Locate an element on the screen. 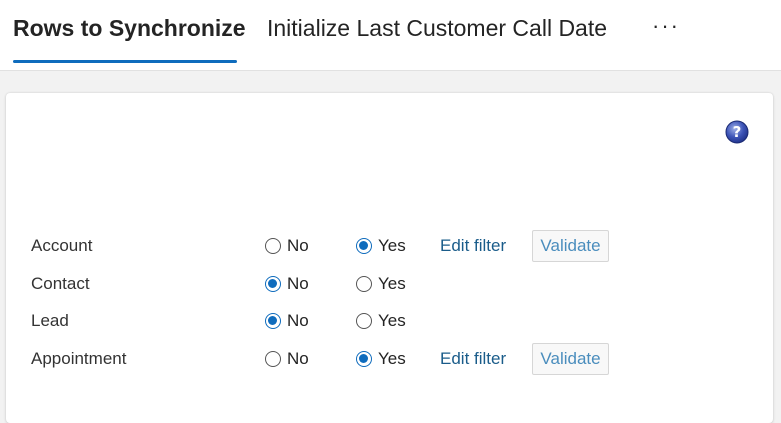 This screenshot has height=423, width=781. lead-no-label: No is located at coordinates (298, 320).